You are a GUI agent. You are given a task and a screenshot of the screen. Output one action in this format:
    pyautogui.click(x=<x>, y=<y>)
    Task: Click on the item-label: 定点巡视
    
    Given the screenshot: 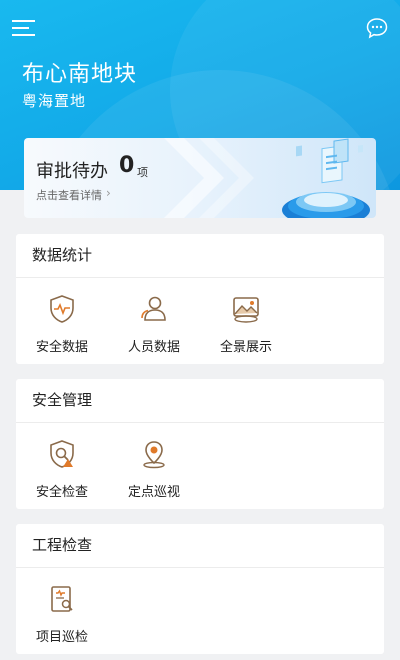 What is the action you would take?
    pyautogui.click(x=153, y=492)
    